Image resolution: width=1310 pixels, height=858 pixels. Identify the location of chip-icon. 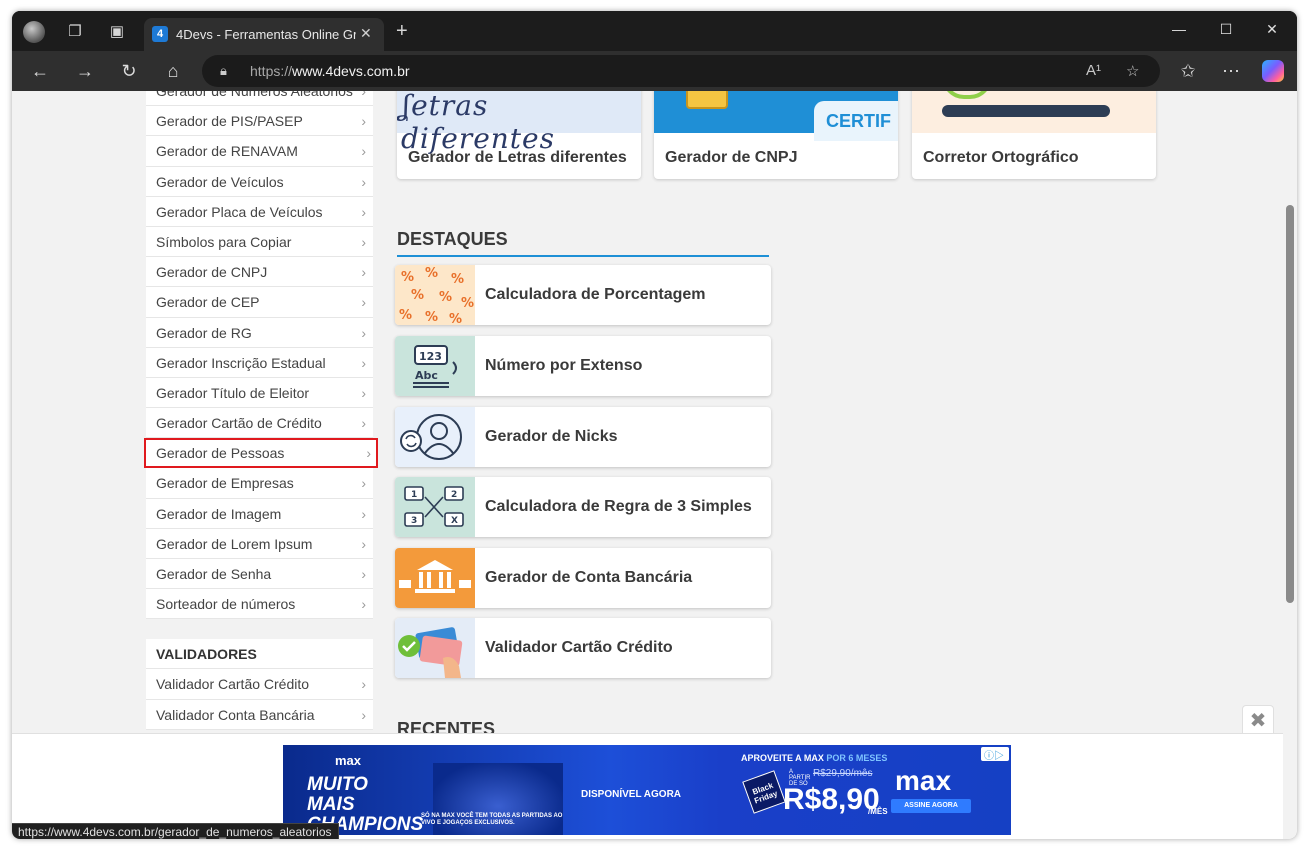
(707, 100).